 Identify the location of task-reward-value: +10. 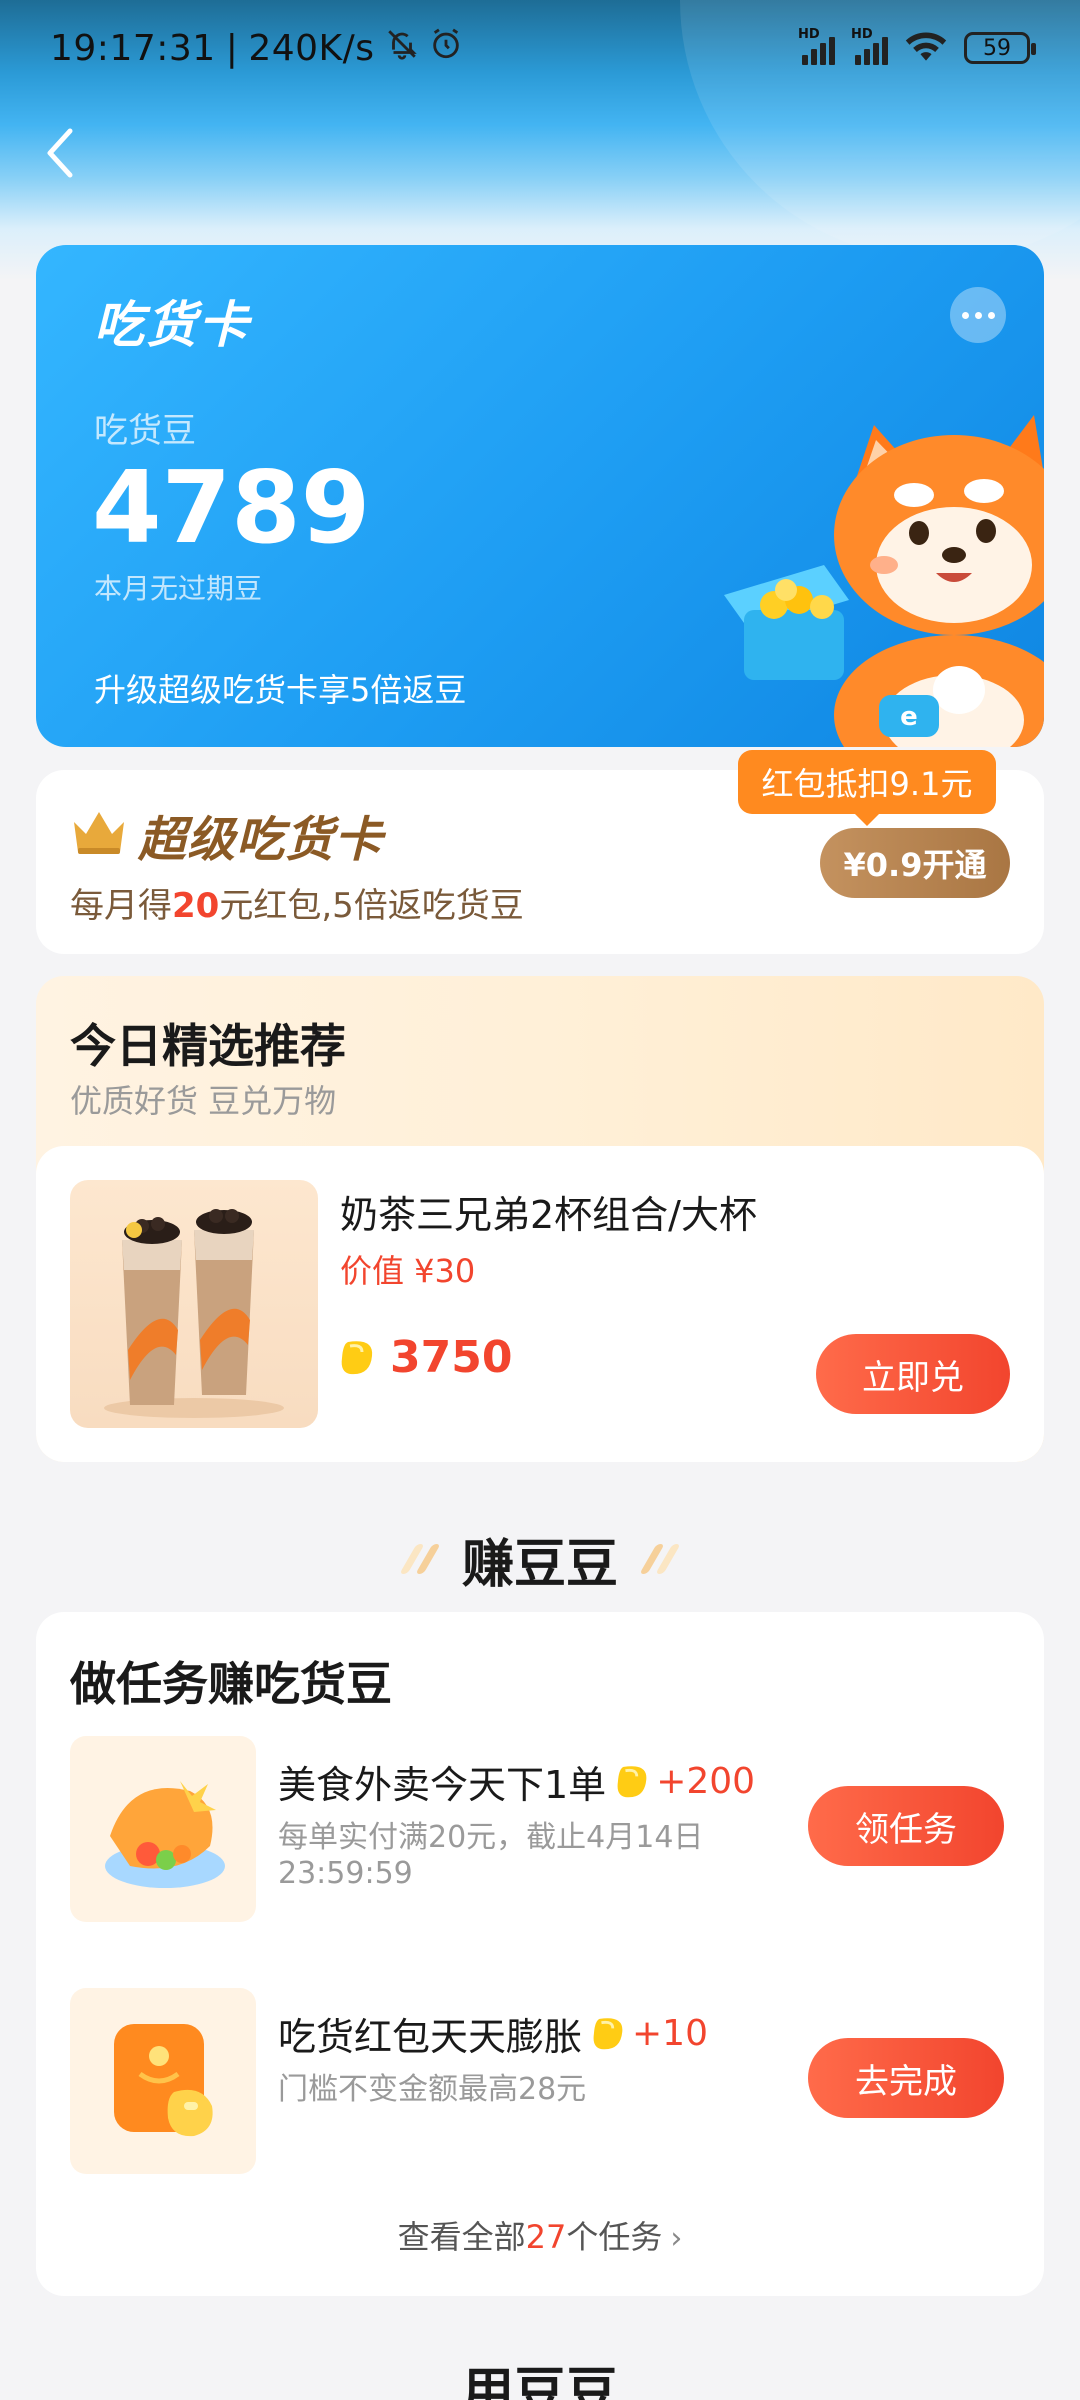
(670, 2033).